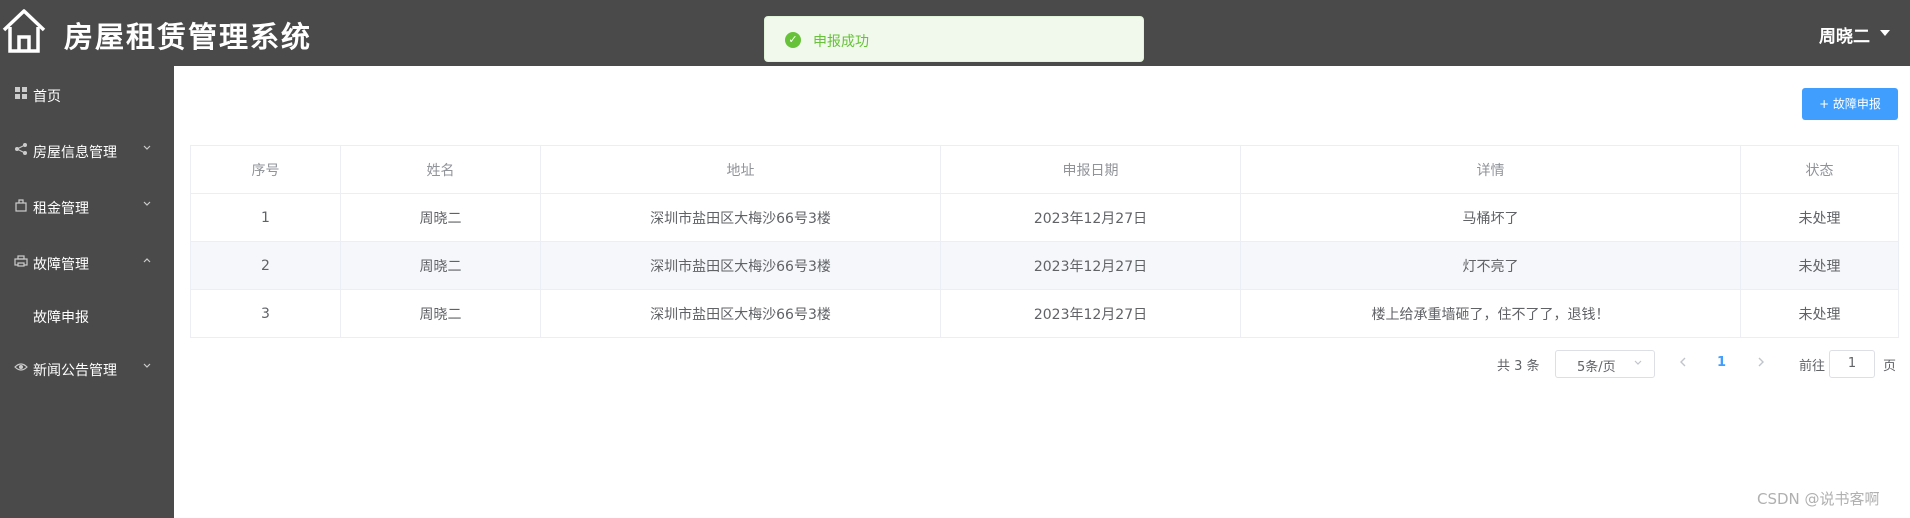 The image size is (1910, 518). What do you see at coordinates (793, 40) in the screenshot?
I see `check-circle-icon: ✓` at bounding box center [793, 40].